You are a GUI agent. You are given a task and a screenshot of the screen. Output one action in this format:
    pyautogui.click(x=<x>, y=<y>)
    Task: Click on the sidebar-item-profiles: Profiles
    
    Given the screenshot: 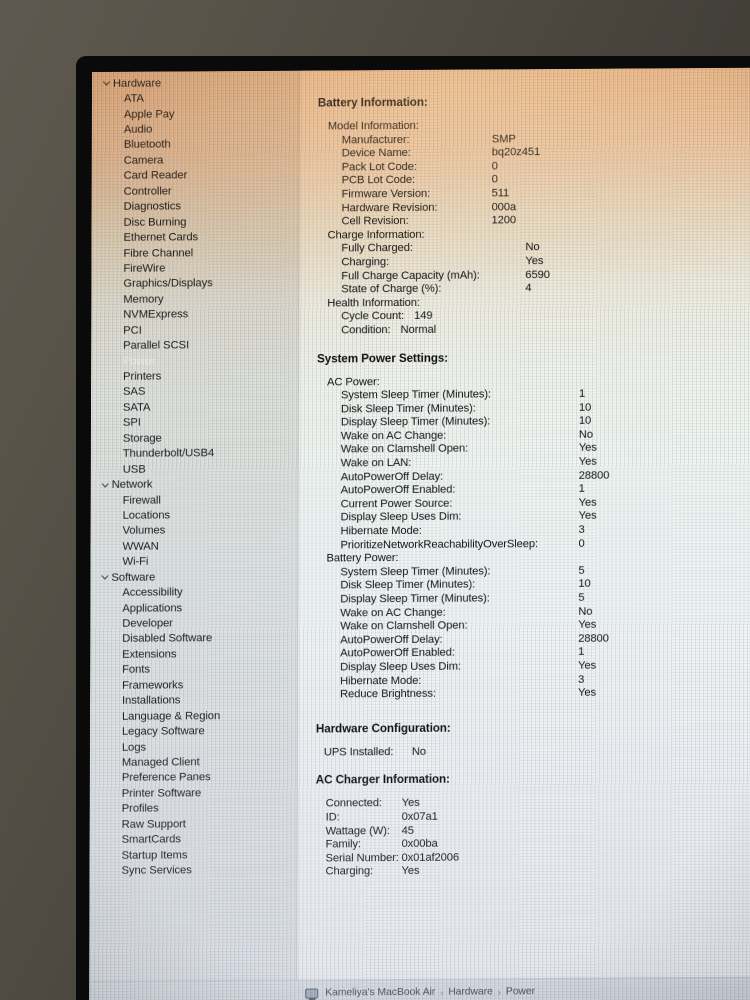 What is the action you would take?
    pyautogui.click(x=193, y=808)
    